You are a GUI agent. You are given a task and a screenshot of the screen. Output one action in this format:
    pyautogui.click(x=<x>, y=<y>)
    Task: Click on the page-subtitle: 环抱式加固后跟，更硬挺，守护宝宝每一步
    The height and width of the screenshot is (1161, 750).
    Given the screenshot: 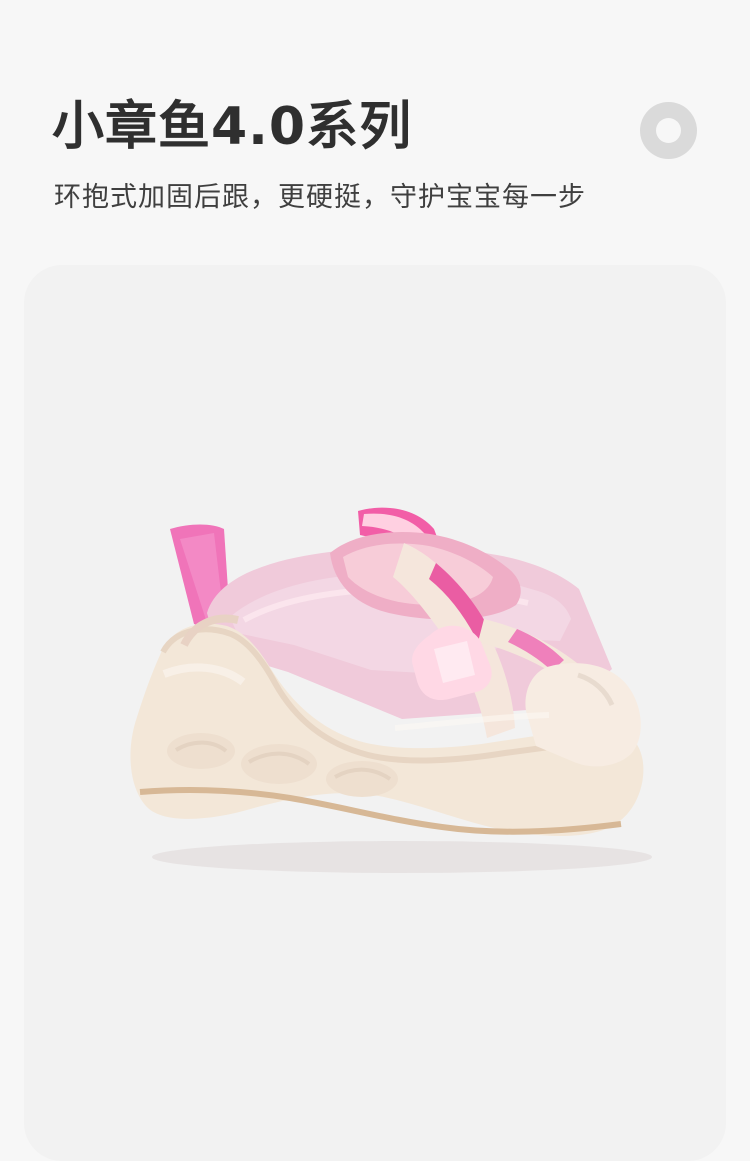 What is the action you would take?
    pyautogui.click(x=320, y=197)
    